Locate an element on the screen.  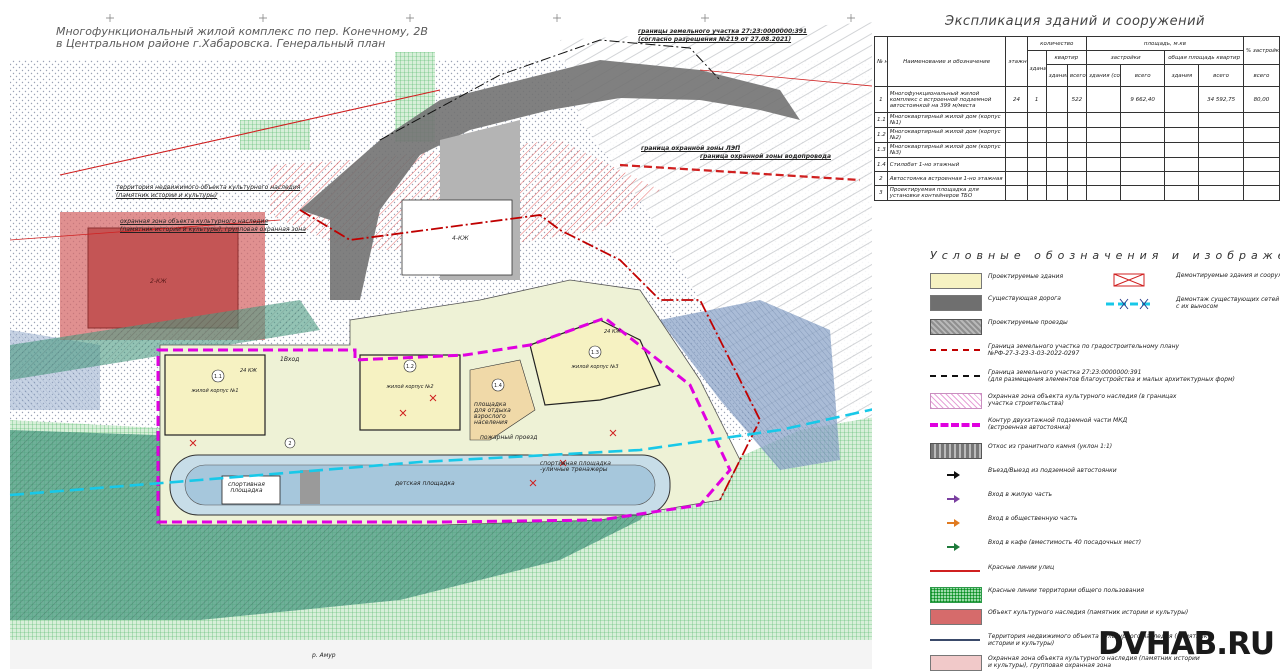
cell-built-building is located at coordinates (1103, 120).